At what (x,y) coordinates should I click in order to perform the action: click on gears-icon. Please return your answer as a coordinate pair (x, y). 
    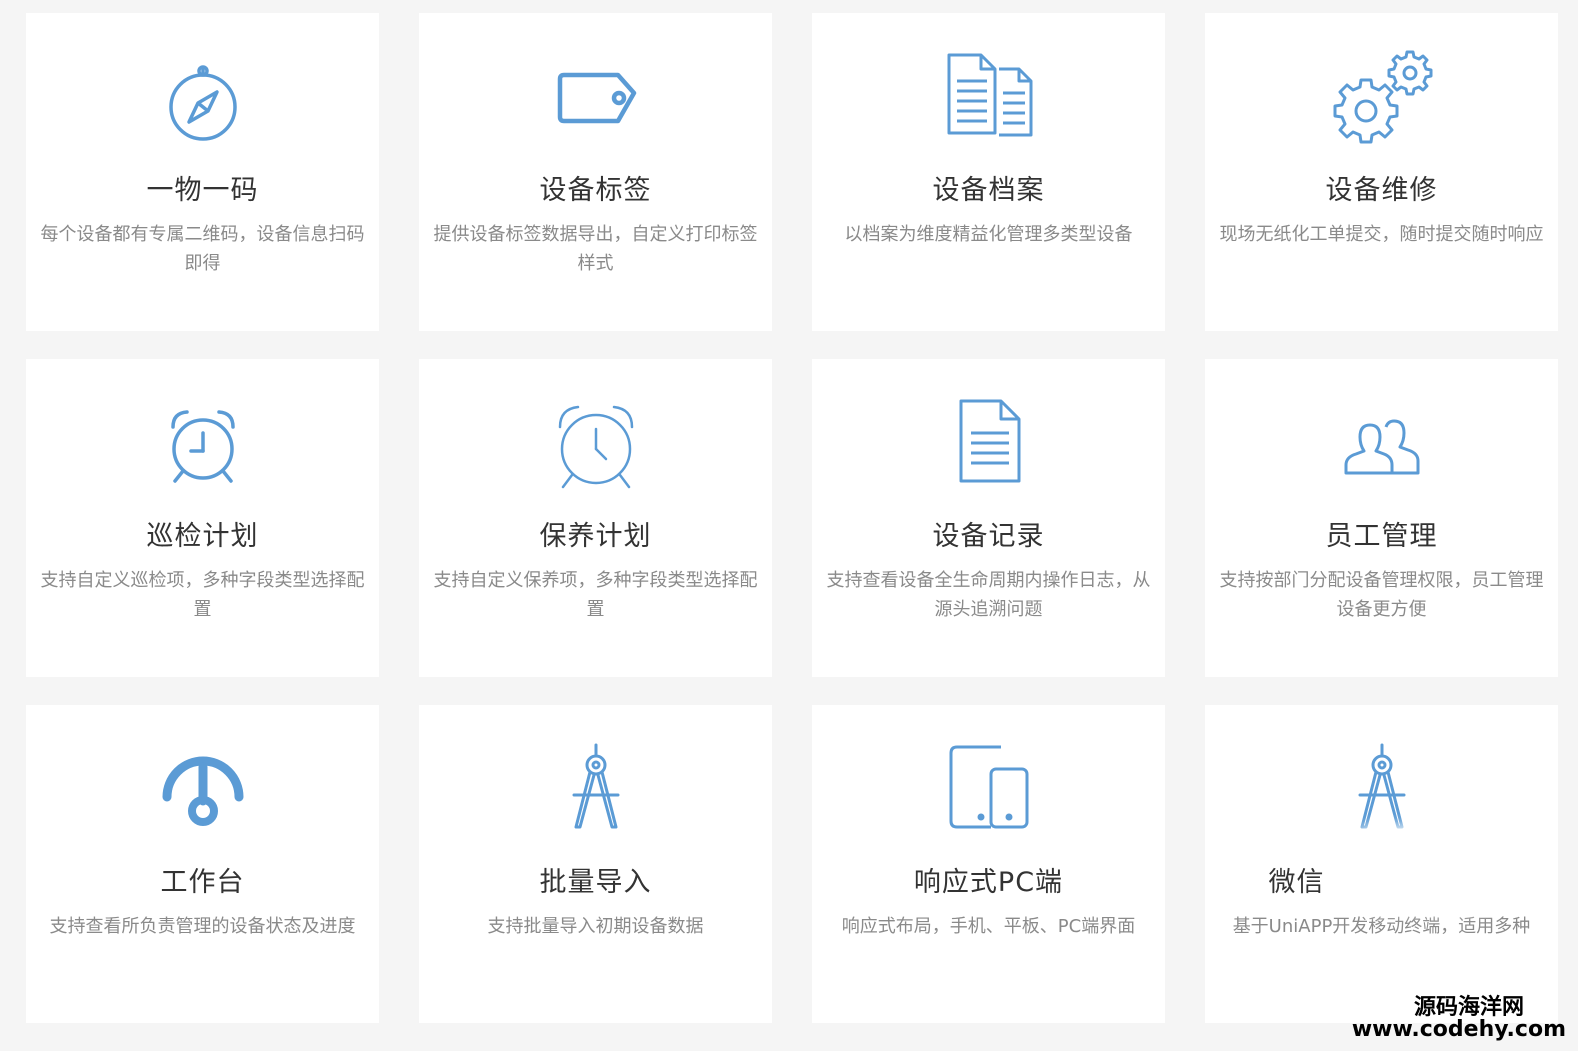
    Looking at the image, I should click on (1382, 100).